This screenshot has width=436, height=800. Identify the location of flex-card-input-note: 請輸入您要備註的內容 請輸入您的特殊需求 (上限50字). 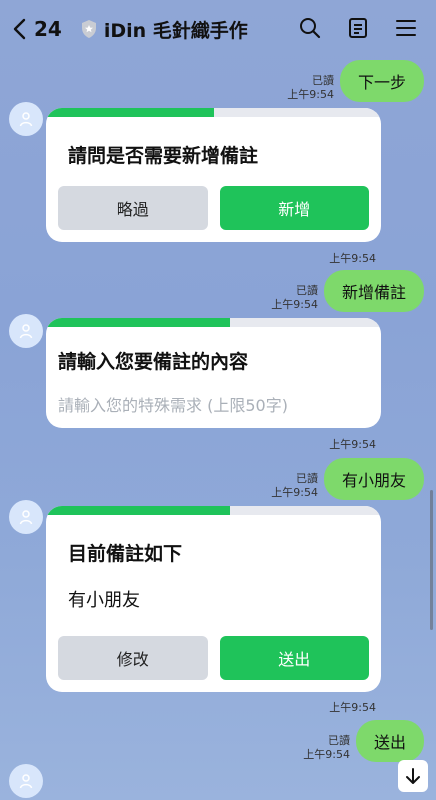
(213, 373).